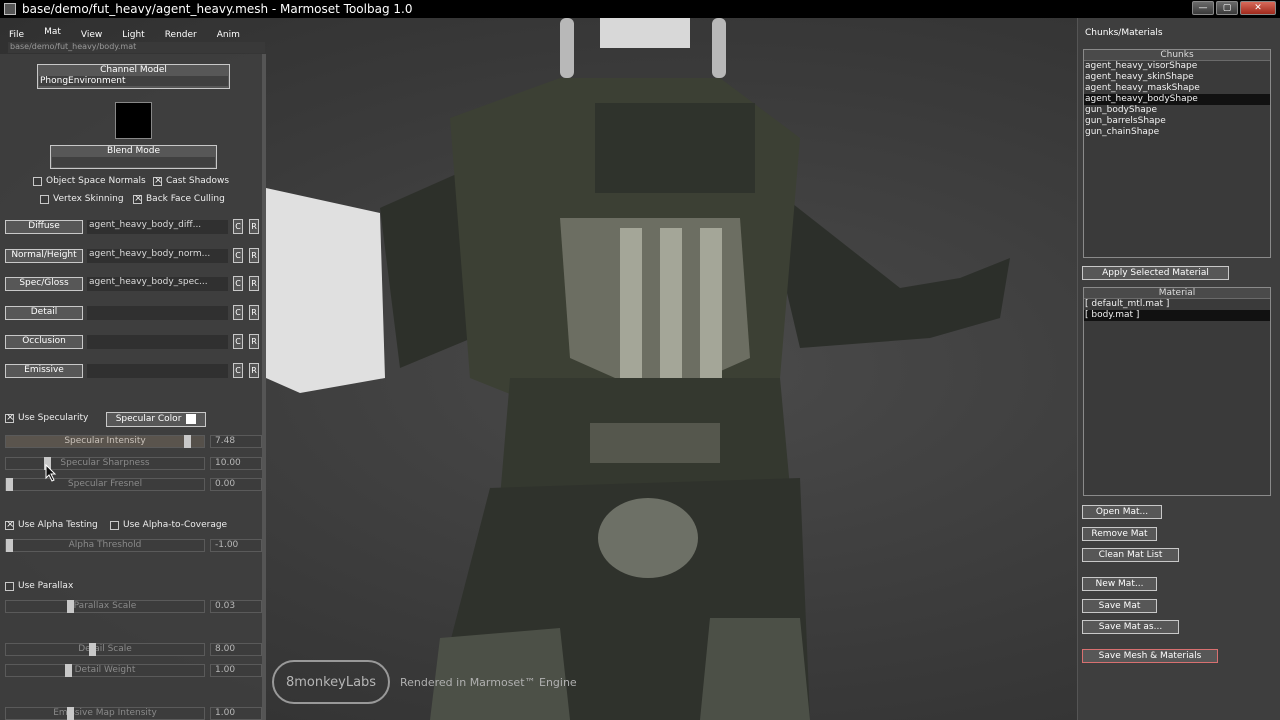  Describe the element at coordinates (238, 283) in the screenshot. I see `spec-clear-button: C` at that location.